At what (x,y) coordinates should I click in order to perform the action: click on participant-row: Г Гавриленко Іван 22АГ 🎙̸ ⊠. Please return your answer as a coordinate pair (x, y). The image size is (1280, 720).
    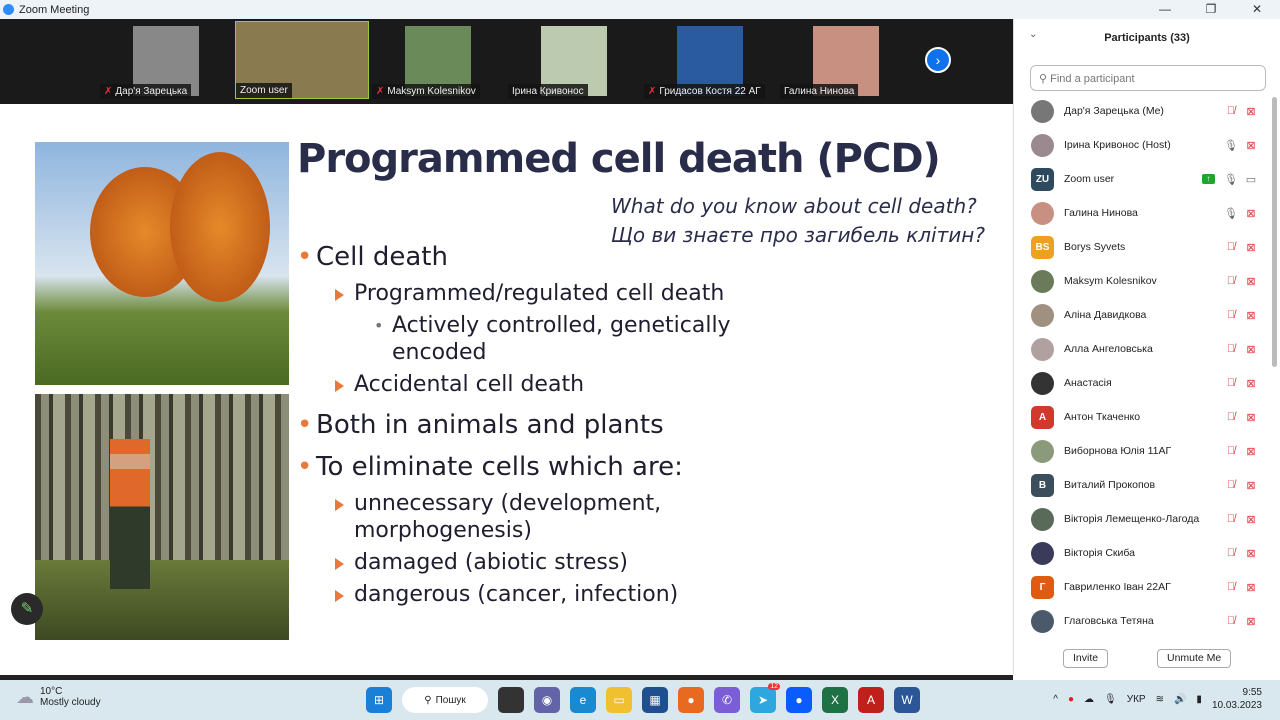
    Looking at the image, I should click on (1146, 587).